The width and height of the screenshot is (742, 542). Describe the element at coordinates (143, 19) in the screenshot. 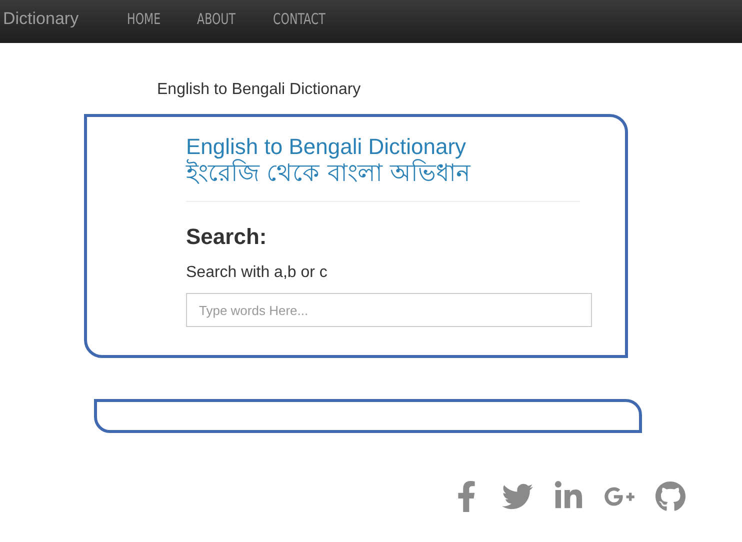

I see `nav-link: HOME` at that location.